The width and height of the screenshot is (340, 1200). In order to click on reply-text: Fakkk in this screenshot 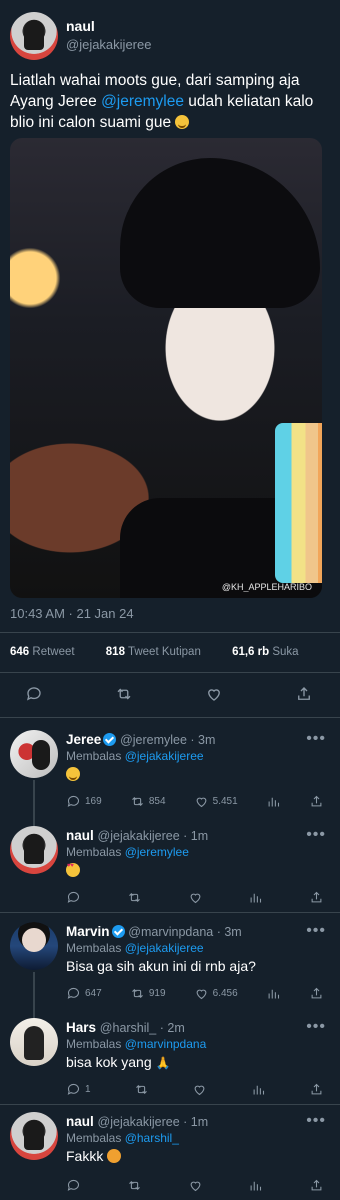, I will do `click(94, 1156)`.